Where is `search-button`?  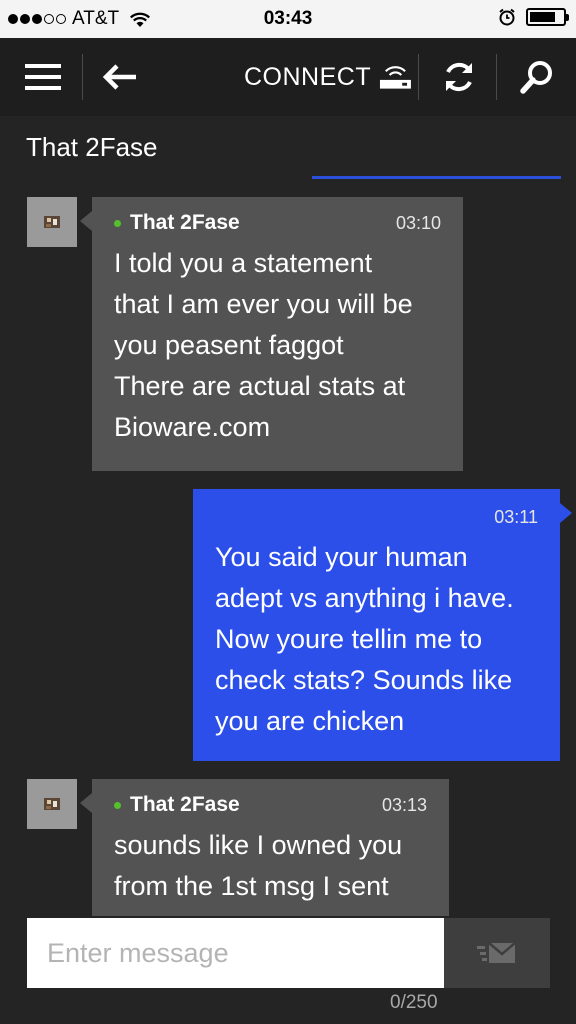 search-button is located at coordinates (537, 77).